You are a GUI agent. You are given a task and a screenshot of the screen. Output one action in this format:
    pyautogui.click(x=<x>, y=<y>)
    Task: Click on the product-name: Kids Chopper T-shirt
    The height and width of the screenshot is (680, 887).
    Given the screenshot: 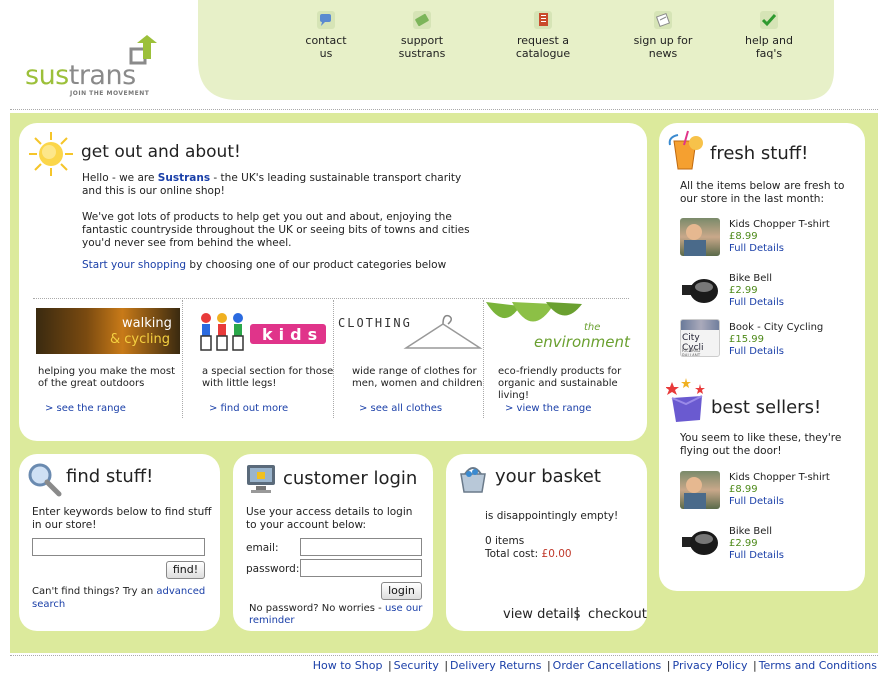 What is the action you would take?
    pyautogui.click(x=779, y=477)
    